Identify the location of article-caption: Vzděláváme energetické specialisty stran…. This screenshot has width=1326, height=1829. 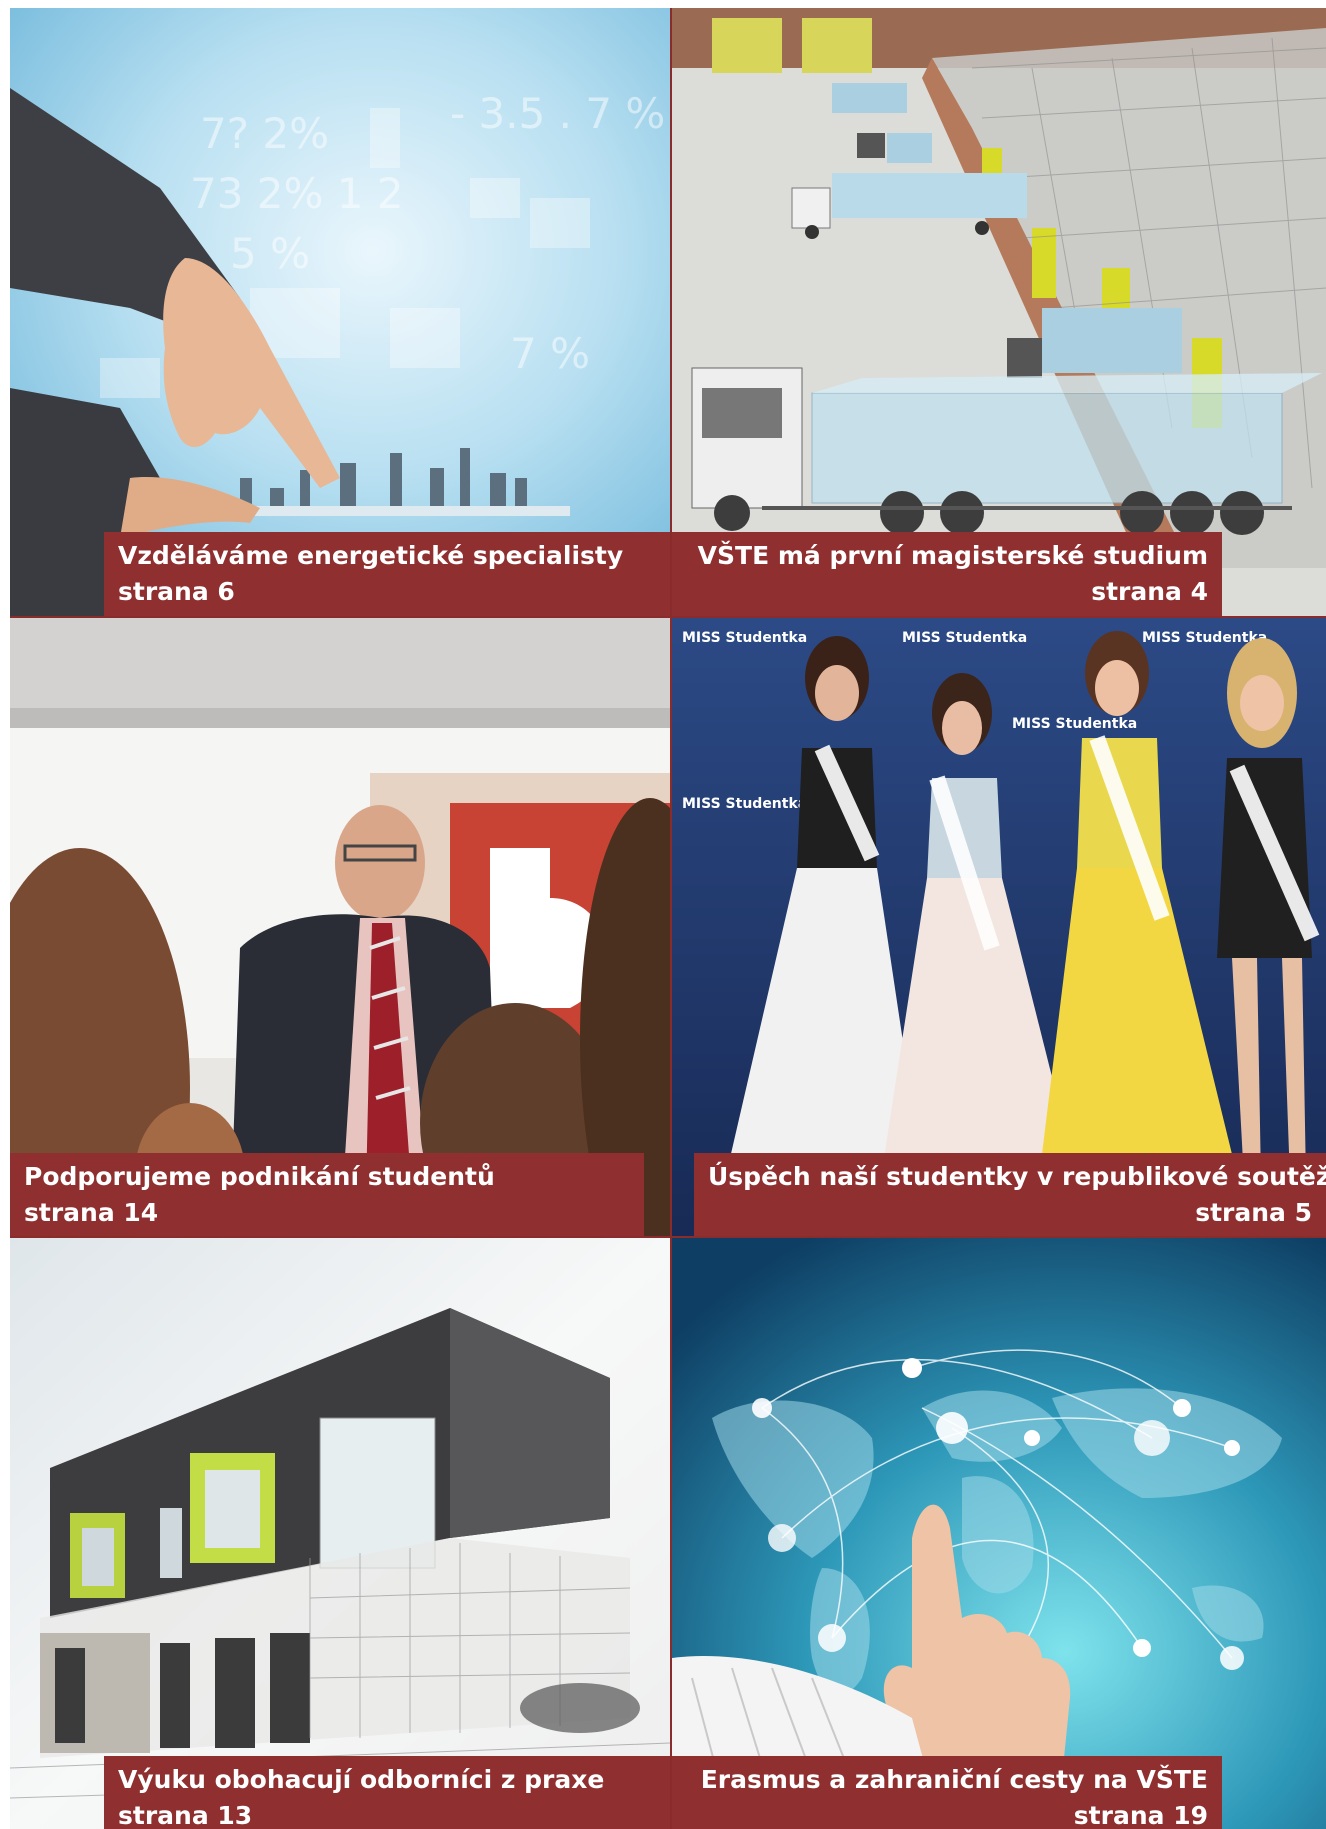
(387, 574).